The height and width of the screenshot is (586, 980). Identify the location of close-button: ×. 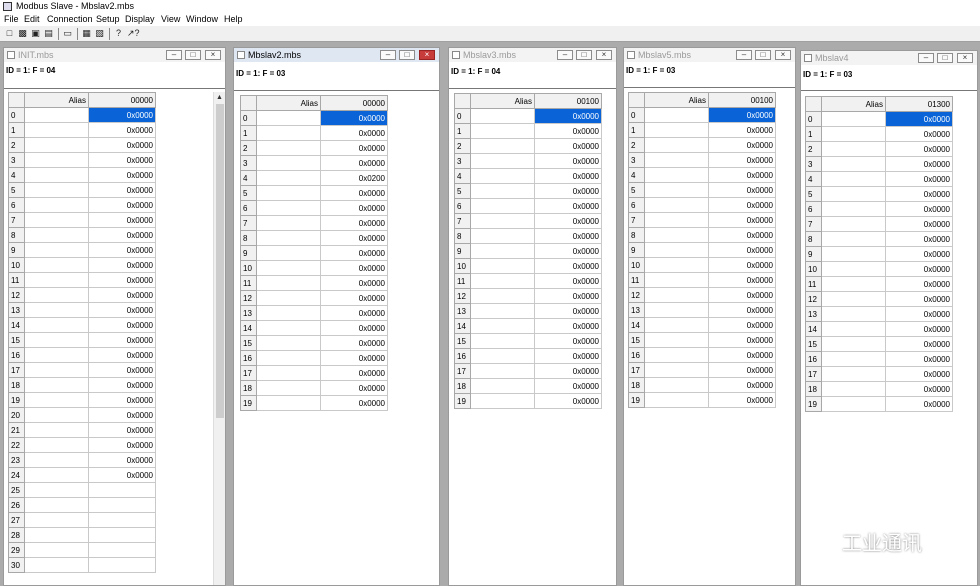
(604, 55).